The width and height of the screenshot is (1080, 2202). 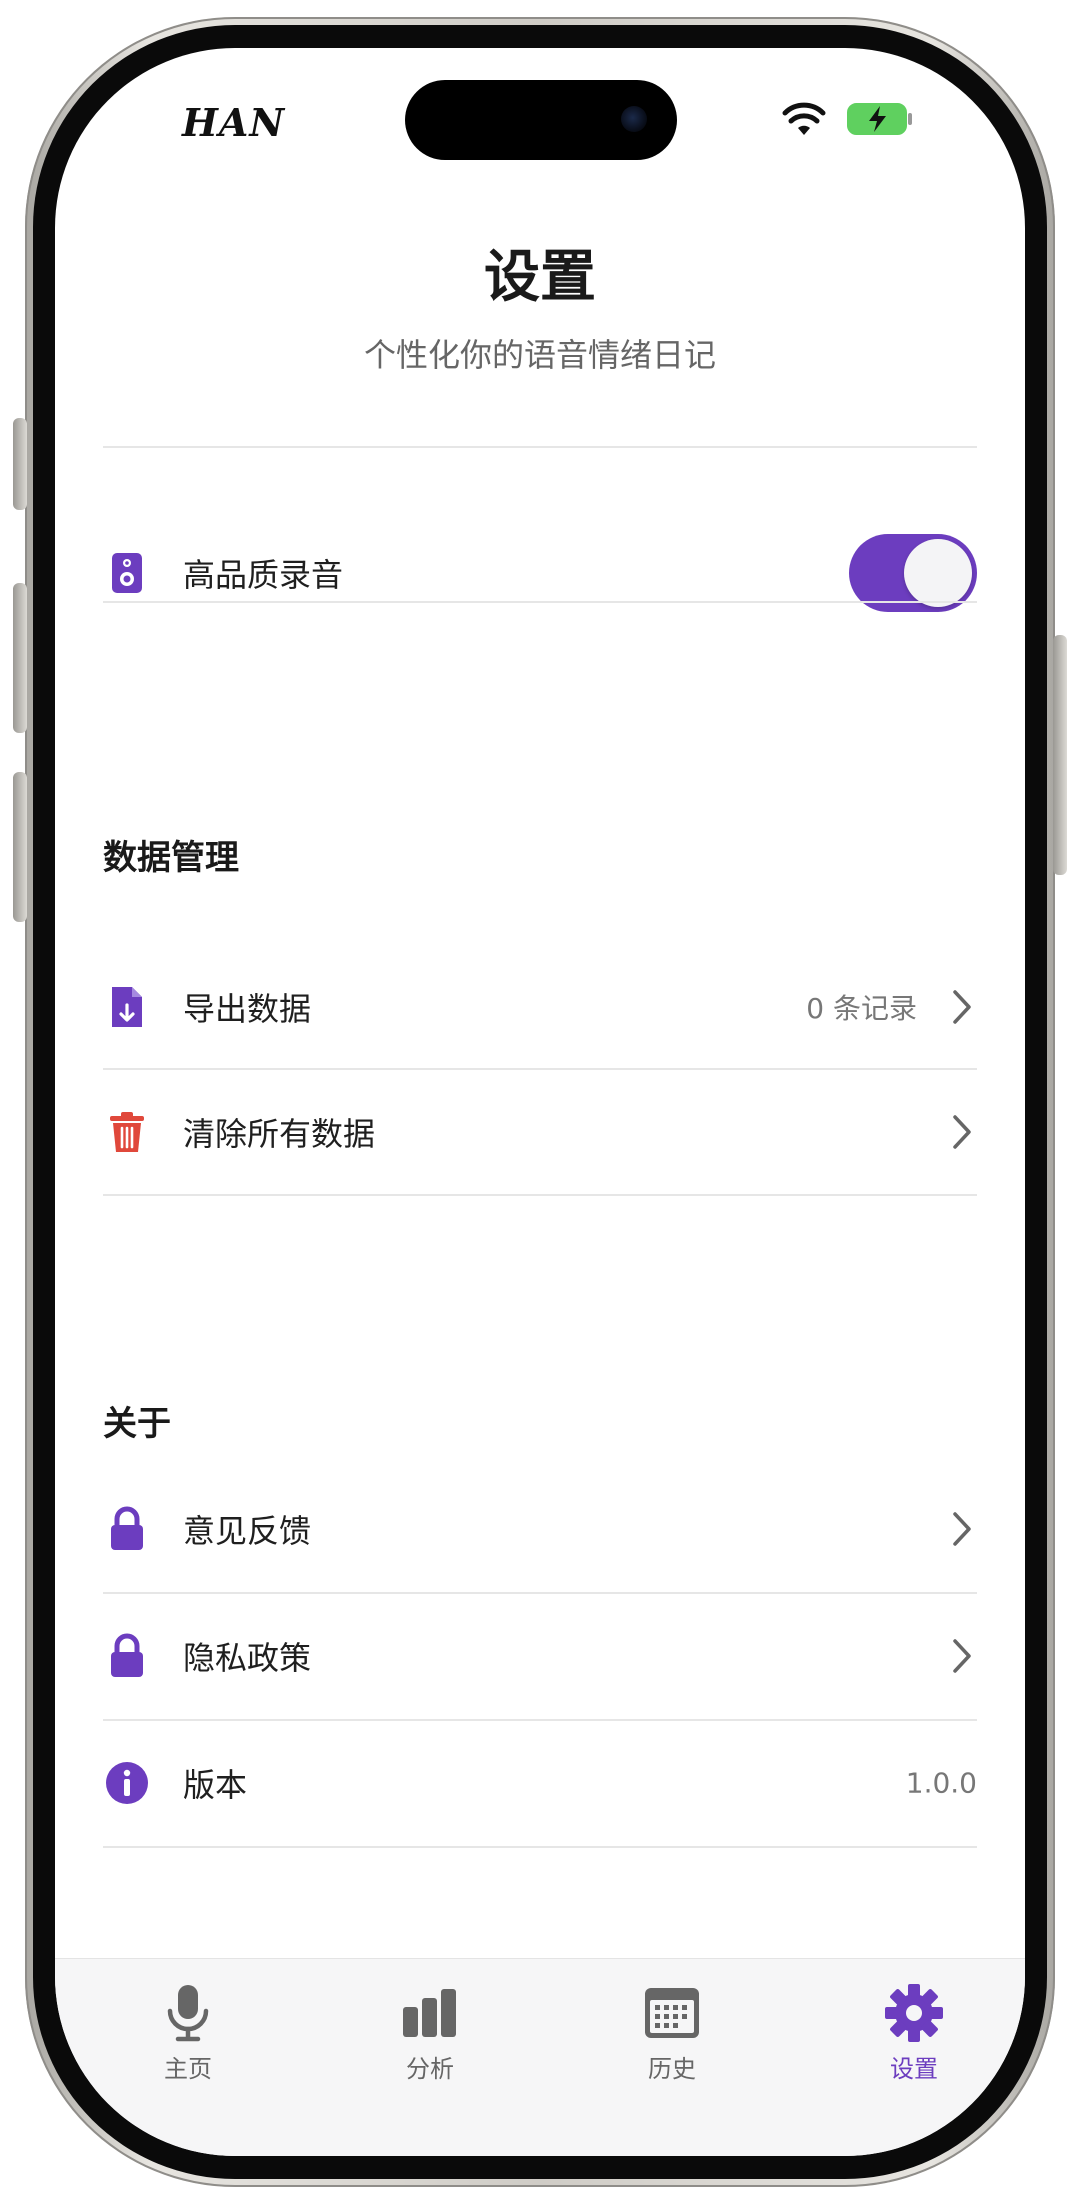 I want to click on page-subtitle: 个性化你的语音情绪日记, so click(x=539, y=355).